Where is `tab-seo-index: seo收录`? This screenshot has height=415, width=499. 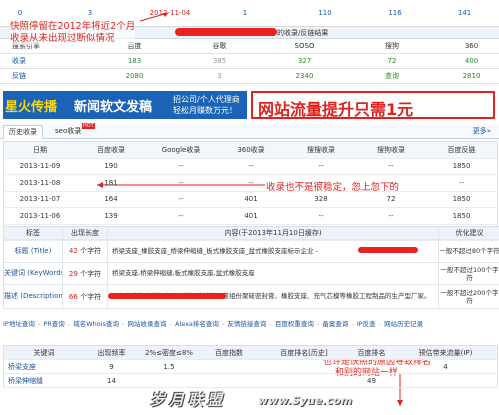
tab-seo-index: seo收录 is located at coordinates (68, 131).